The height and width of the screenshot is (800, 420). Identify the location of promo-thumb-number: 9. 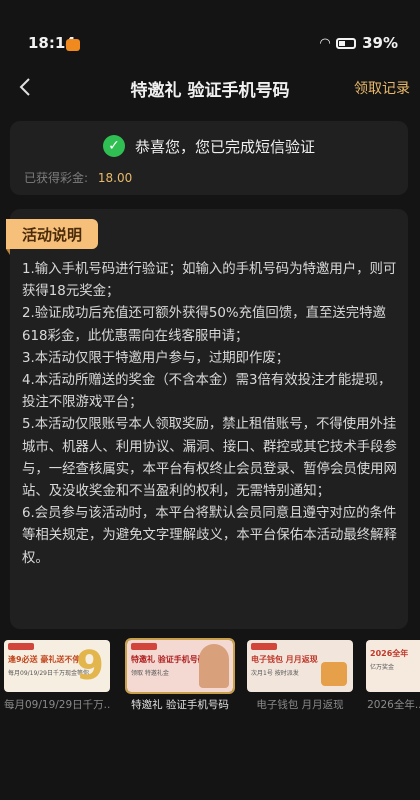
(90, 666).